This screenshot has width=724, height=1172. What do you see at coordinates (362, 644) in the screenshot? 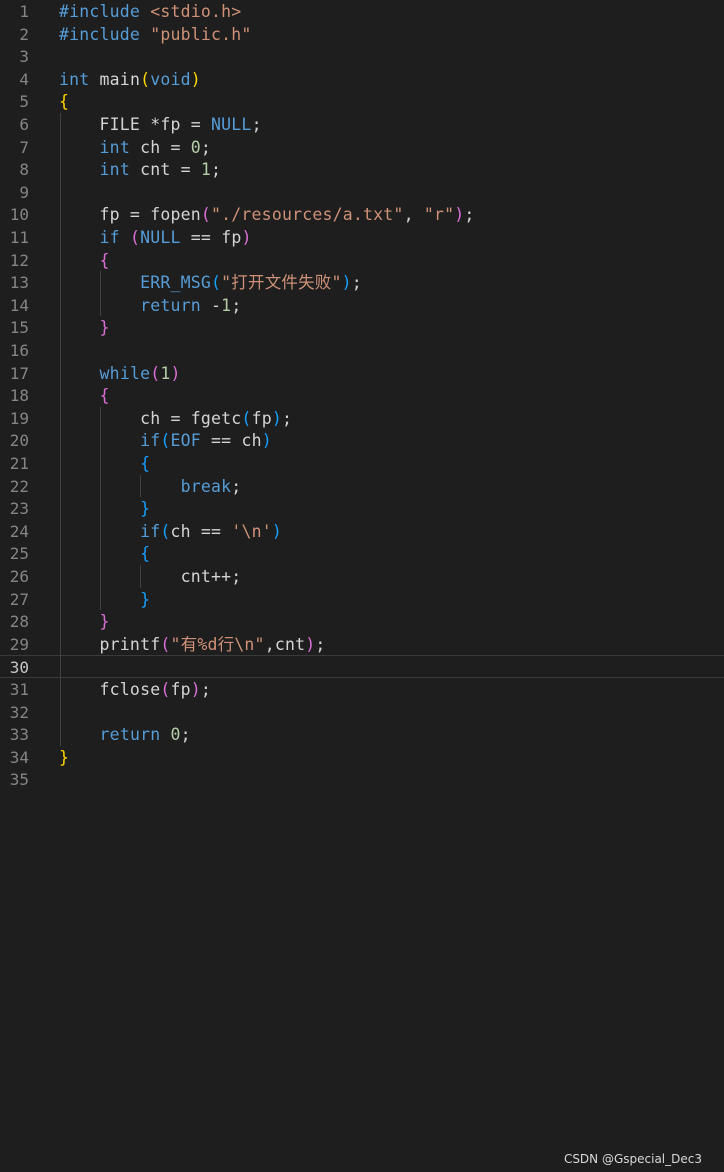
I see `code-line: 29 printf("有%d行\n",cnt);` at bounding box center [362, 644].